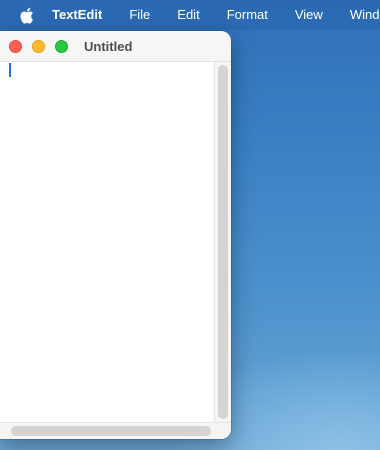  I want to click on title-bar: Untitled, so click(115, 46).